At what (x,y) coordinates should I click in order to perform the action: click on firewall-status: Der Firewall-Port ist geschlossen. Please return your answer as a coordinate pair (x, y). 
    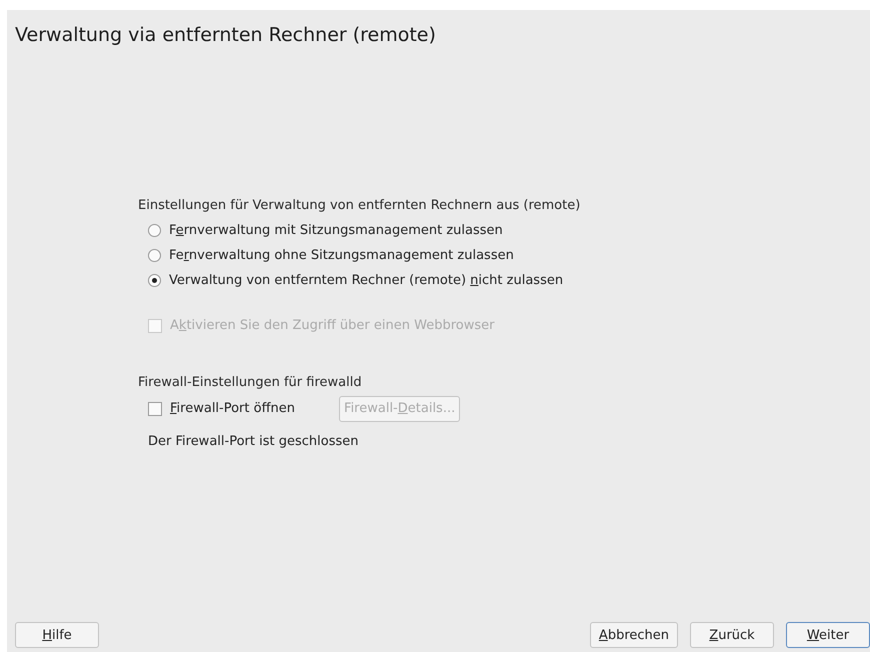
    Looking at the image, I should click on (254, 441).